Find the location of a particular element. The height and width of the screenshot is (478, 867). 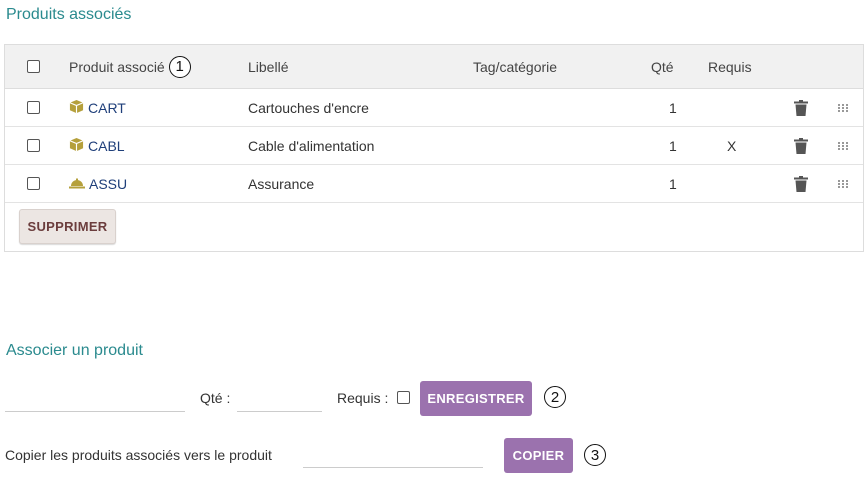

annotation-badge-2: 2 is located at coordinates (555, 397).